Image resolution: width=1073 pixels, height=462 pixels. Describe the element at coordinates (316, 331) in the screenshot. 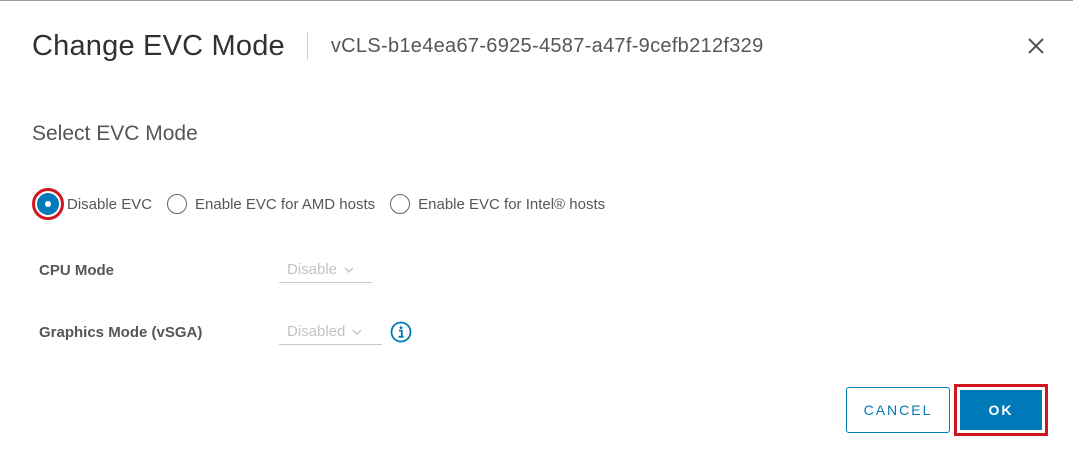

I see `graphics-mode-value: Disabled` at that location.